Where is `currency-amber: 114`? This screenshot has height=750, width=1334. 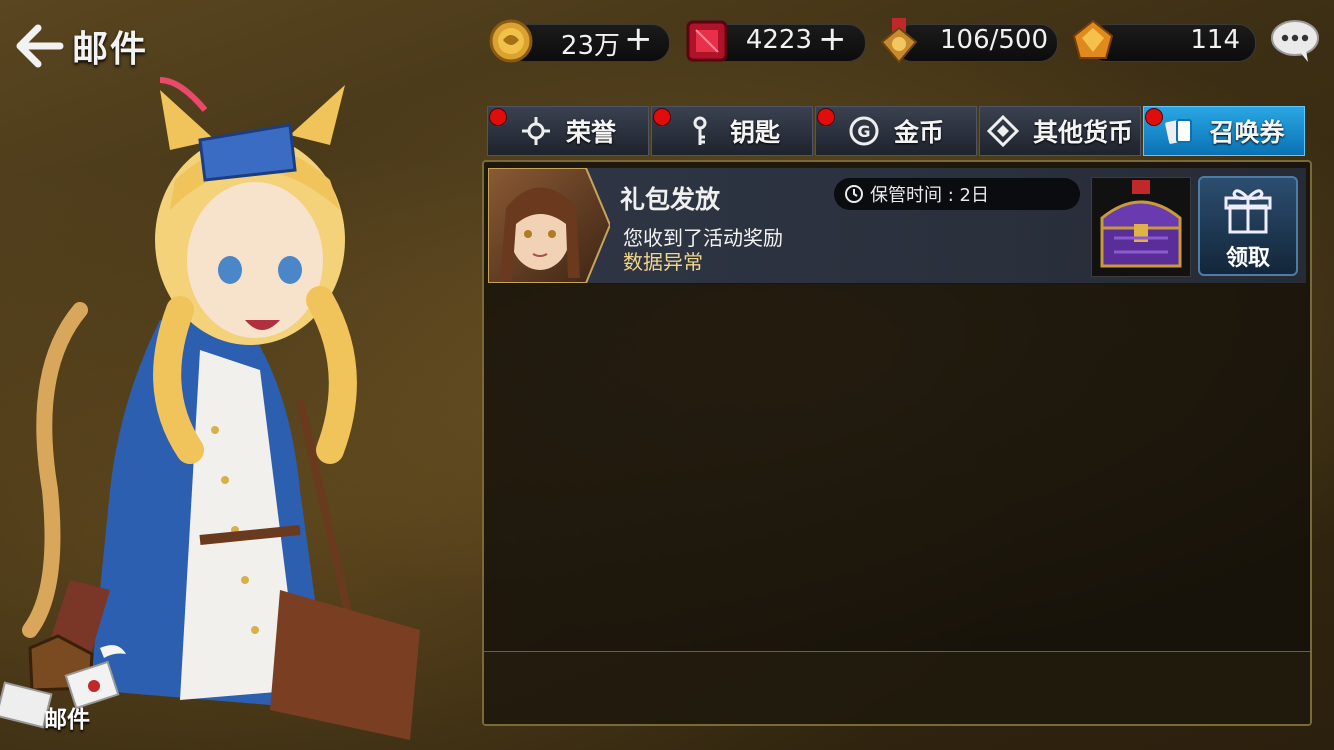 currency-amber: 114 is located at coordinates (1163, 40).